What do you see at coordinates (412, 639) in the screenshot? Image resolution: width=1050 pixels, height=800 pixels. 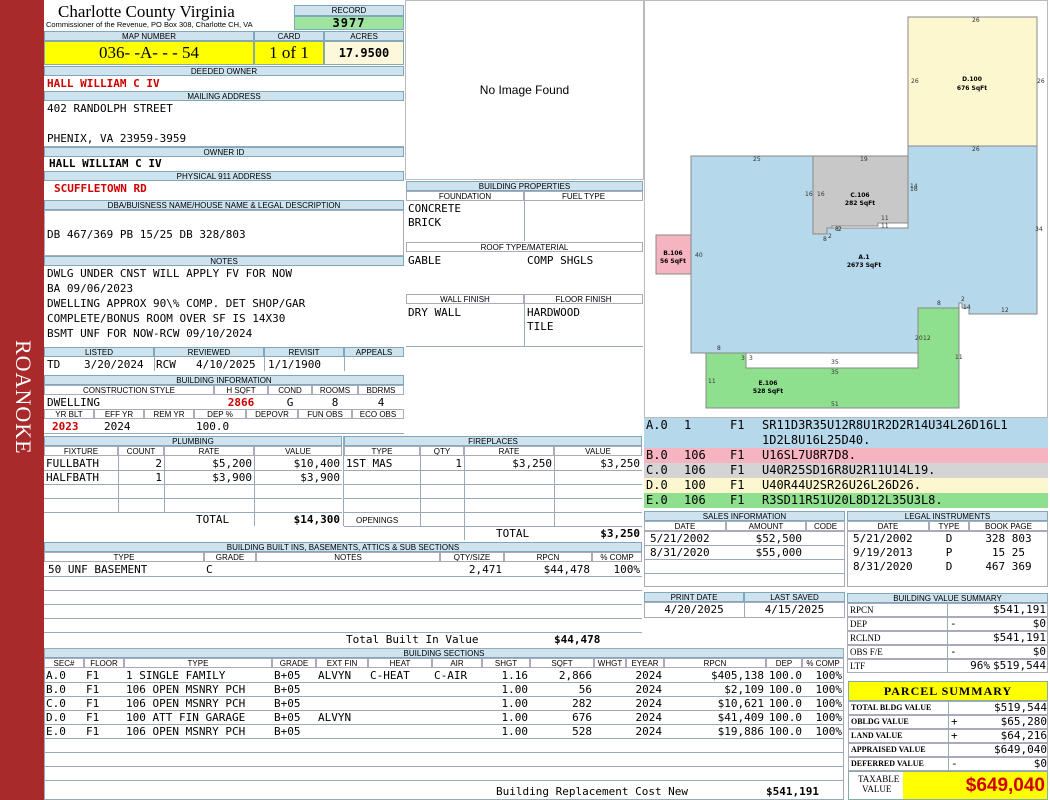 I see `bi-total-label: Total Built In Value` at bounding box center [412, 639].